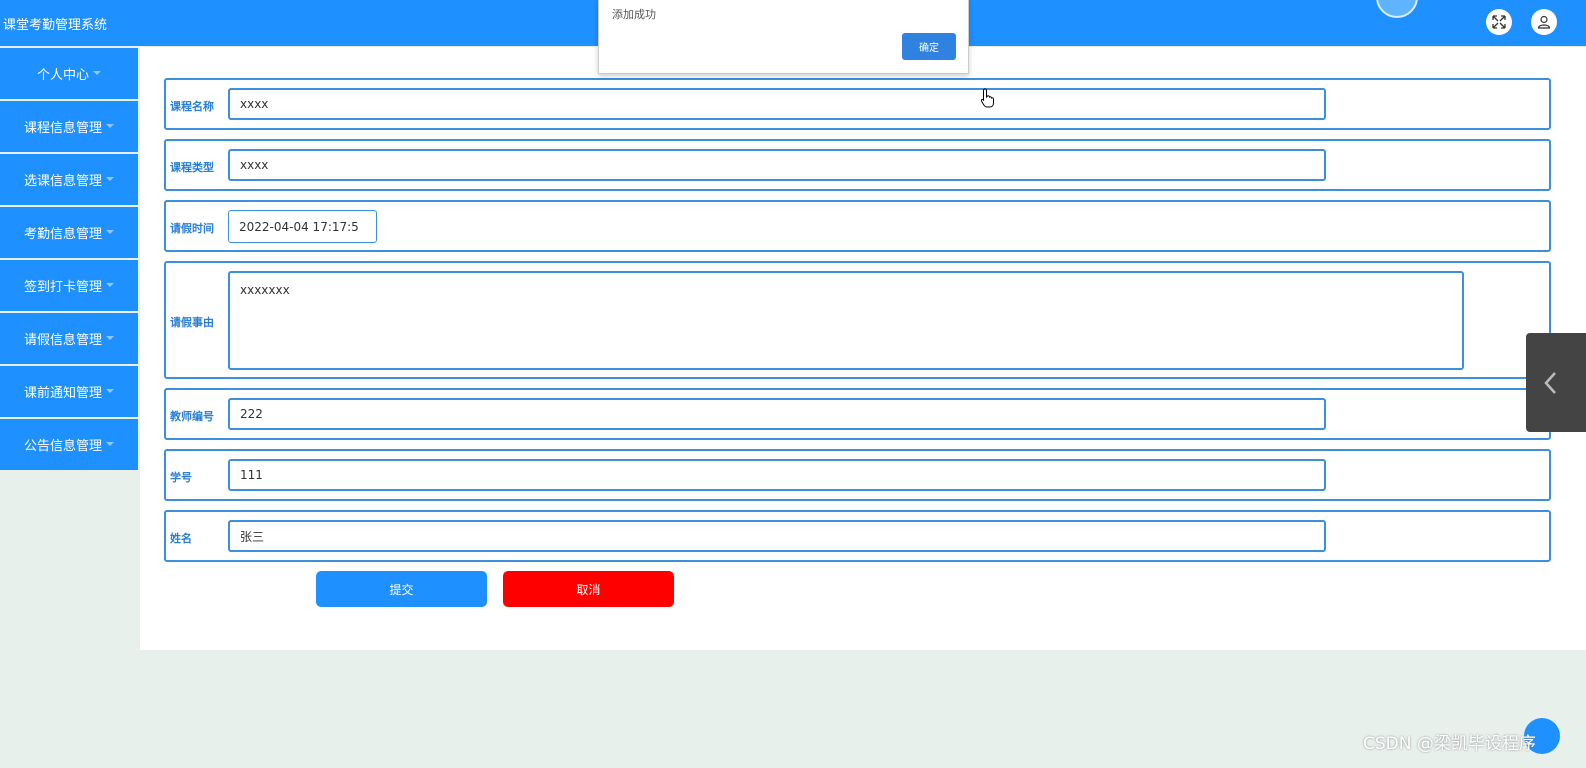  I want to click on collapse-panel-tab, so click(1556, 382).